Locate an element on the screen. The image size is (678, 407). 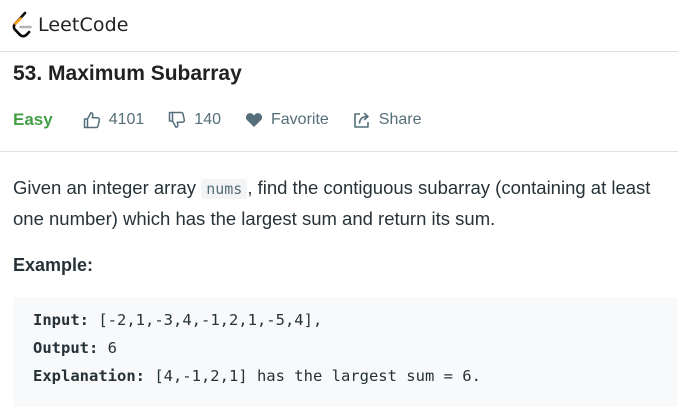
example-output-value: 6 is located at coordinates (107, 348).